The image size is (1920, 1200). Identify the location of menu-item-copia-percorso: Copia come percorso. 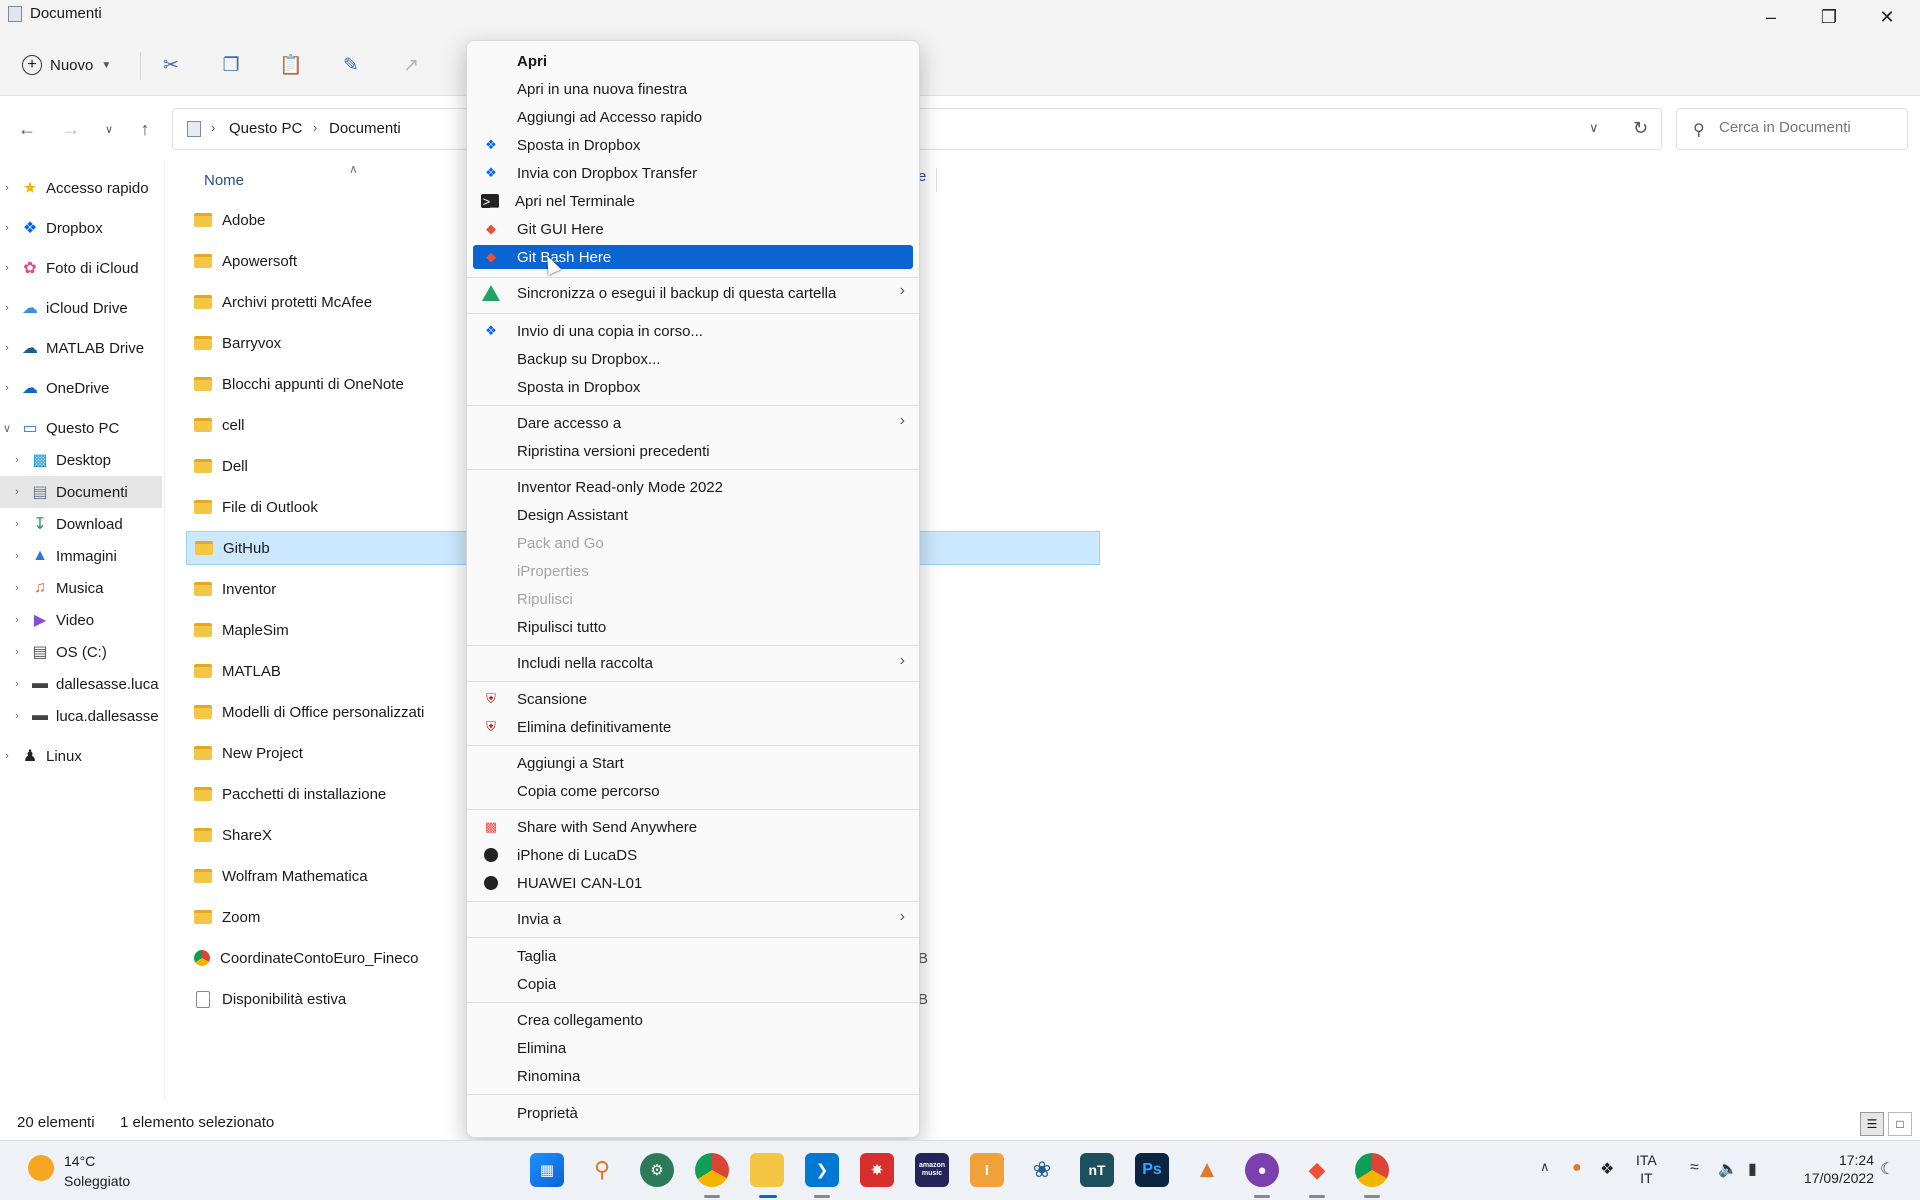
(693, 791).